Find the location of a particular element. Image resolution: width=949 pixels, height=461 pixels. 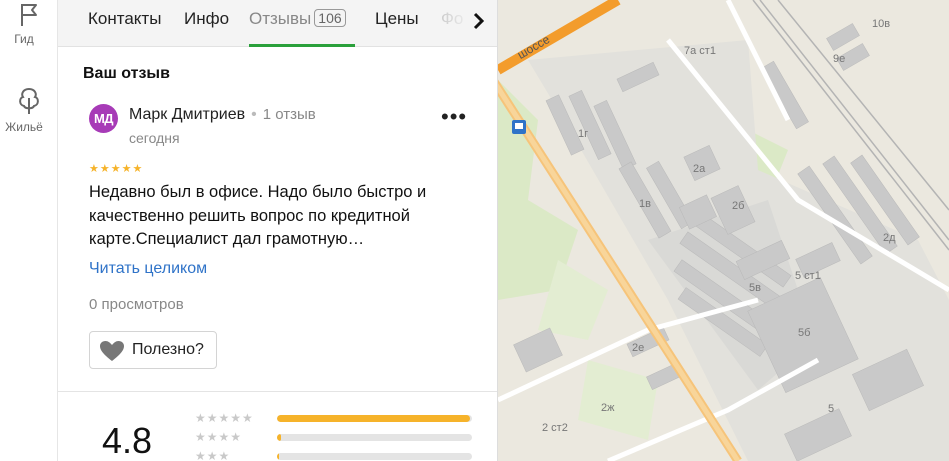

rating-row-stars: ★★★★★ is located at coordinates (224, 418).